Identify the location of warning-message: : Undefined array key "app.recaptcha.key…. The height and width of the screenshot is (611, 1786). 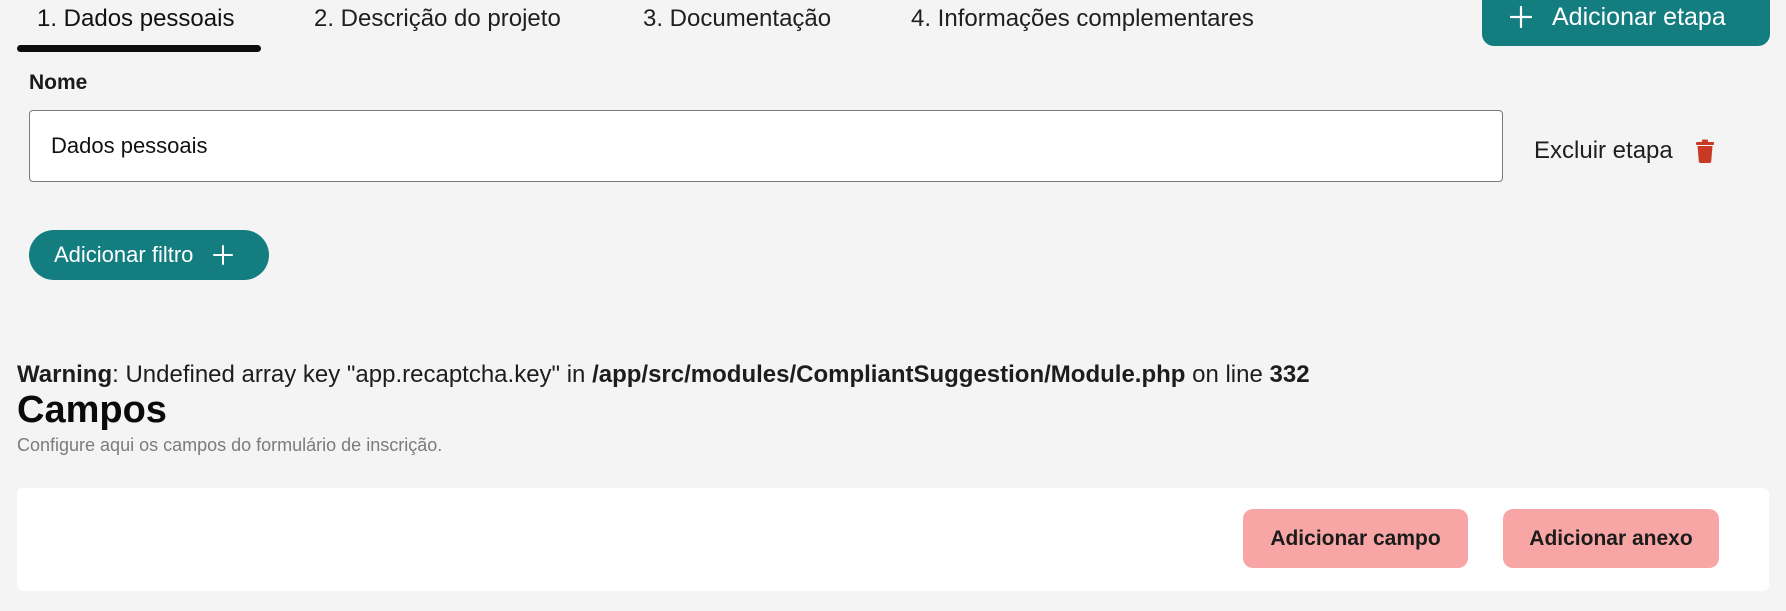
(352, 374).